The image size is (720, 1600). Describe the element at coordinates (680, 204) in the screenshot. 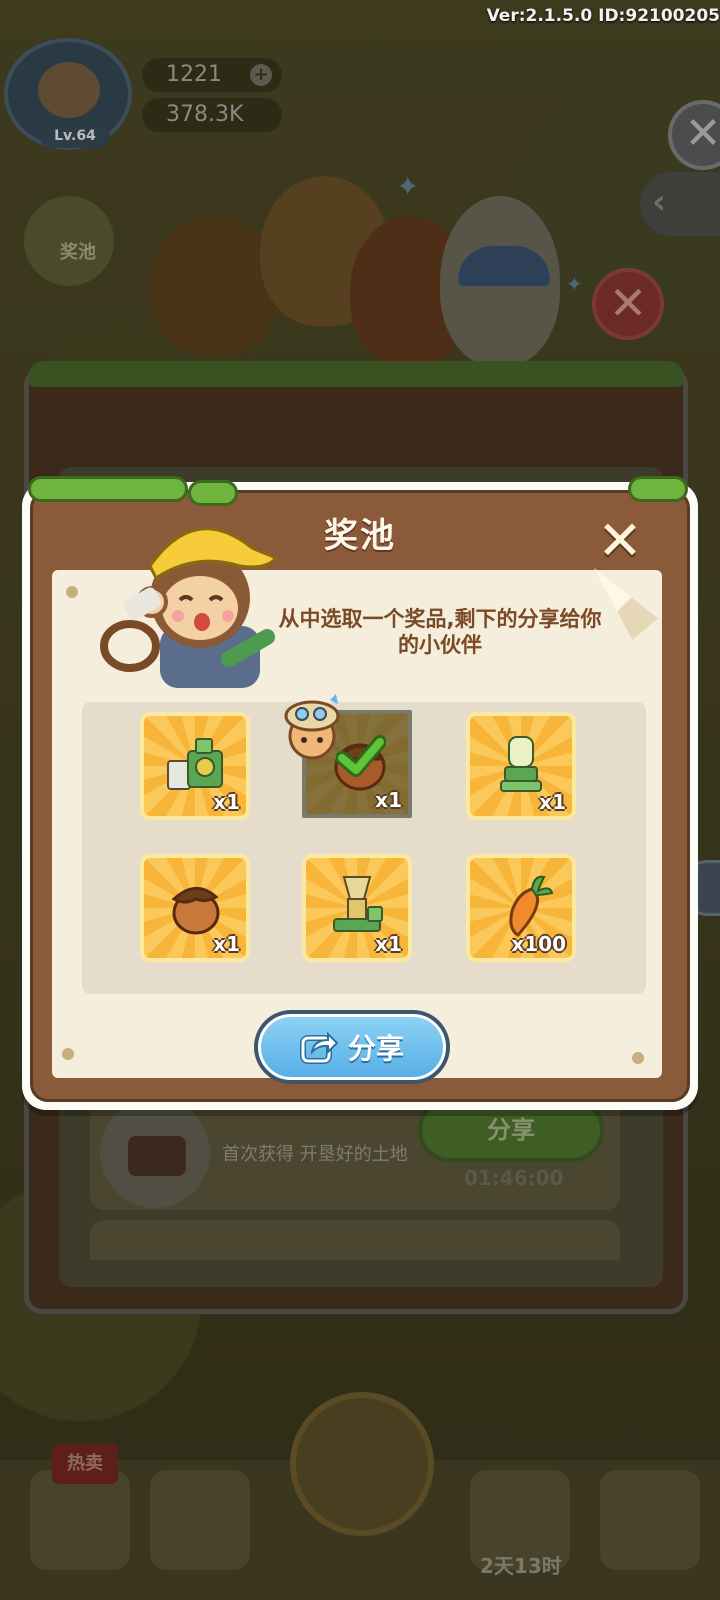

I see `back-arrow-icon: ‹` at that location.